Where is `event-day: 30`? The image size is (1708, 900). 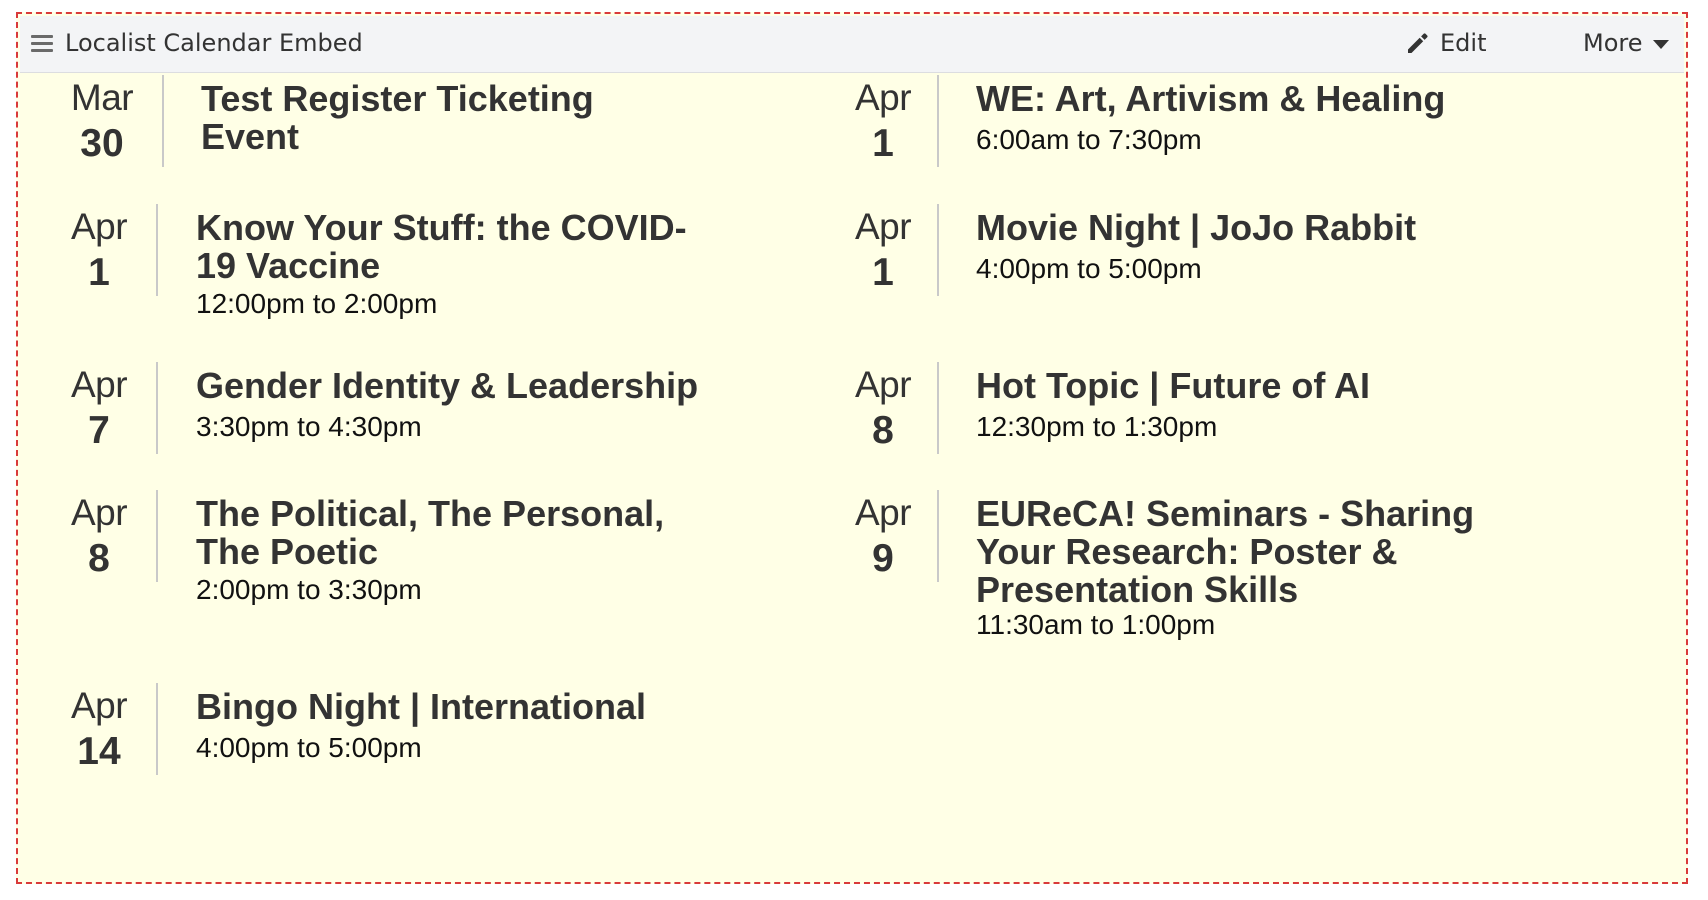
event-day: 30 is located at coordinates (102, 143).